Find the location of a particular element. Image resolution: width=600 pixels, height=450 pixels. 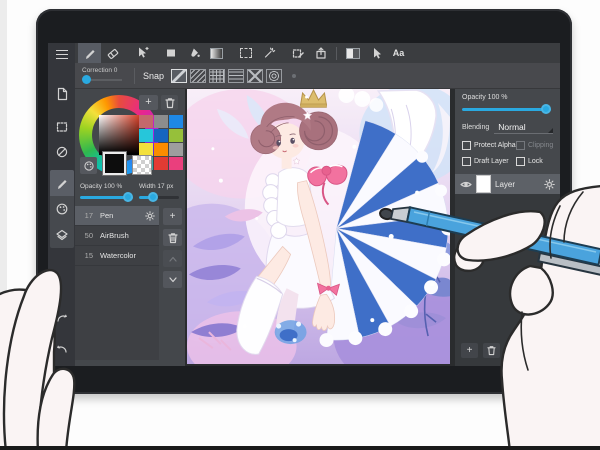

snap-parallel-button is located at coordinates (198, 75).